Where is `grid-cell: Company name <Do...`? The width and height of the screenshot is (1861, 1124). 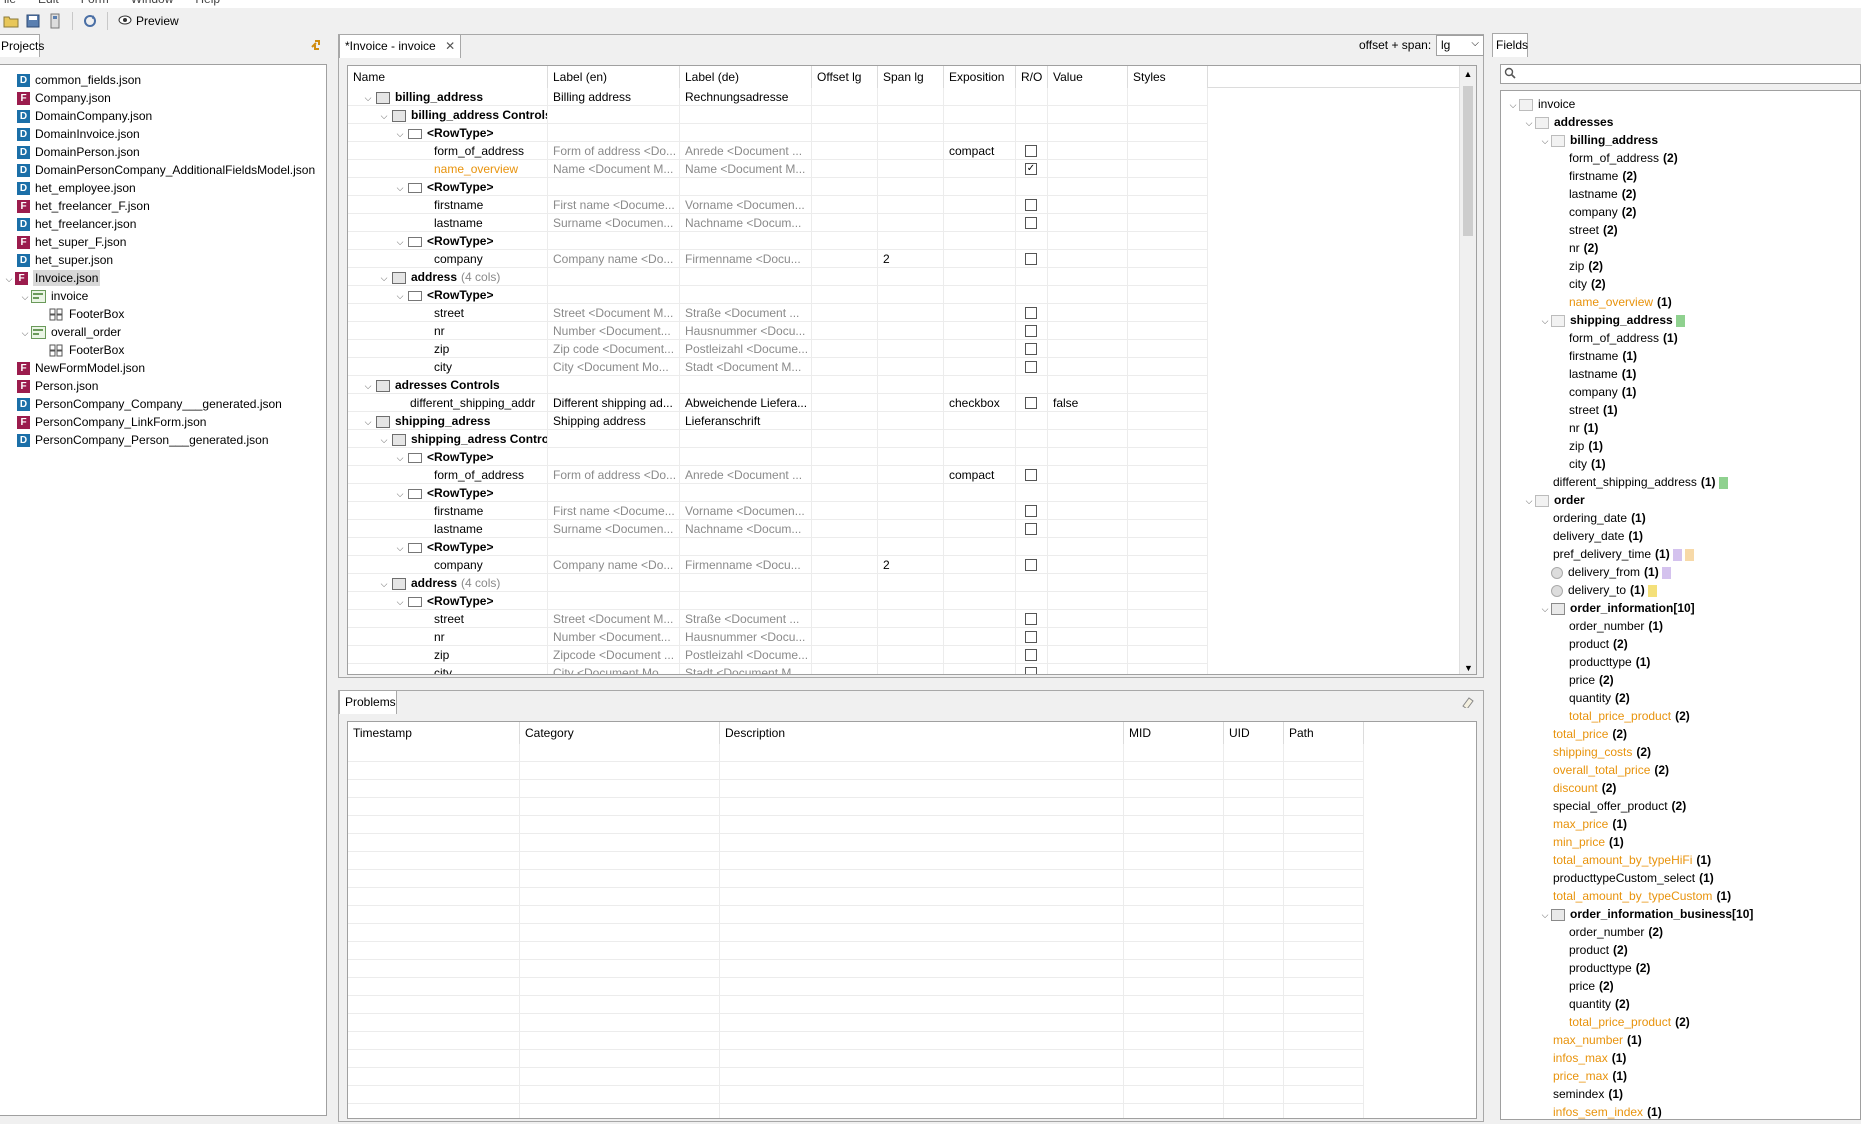
grid-cell: Company name <Do... is located at coordinates (614, 259).